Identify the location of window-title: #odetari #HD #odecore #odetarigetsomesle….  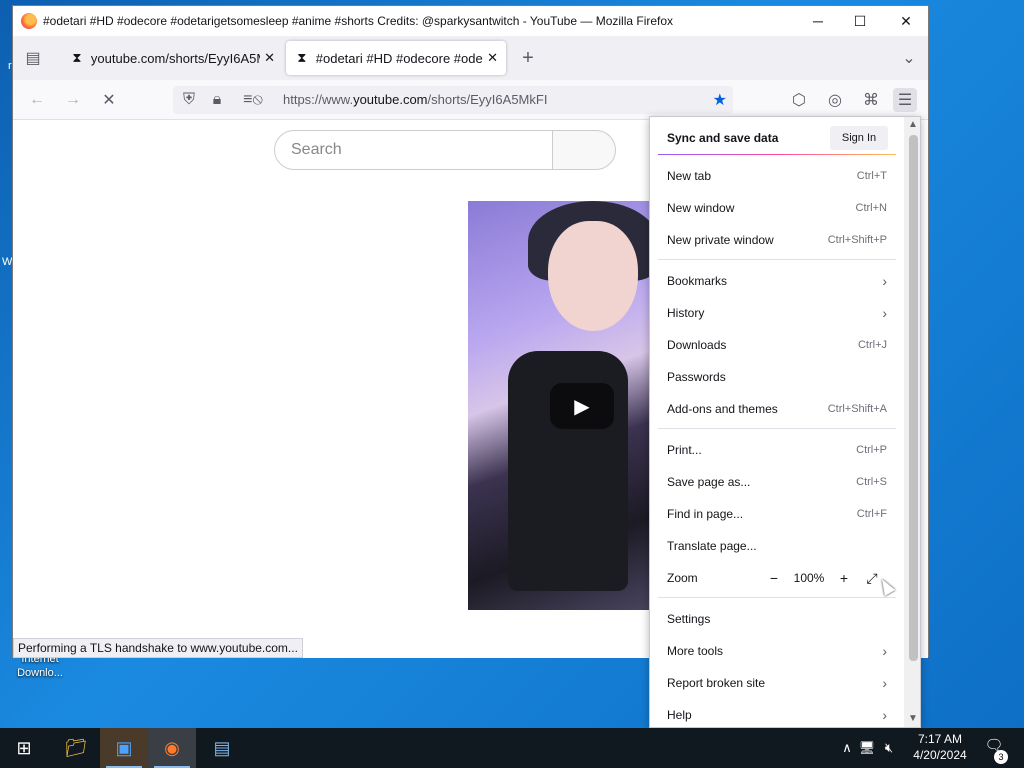
(358, 21).